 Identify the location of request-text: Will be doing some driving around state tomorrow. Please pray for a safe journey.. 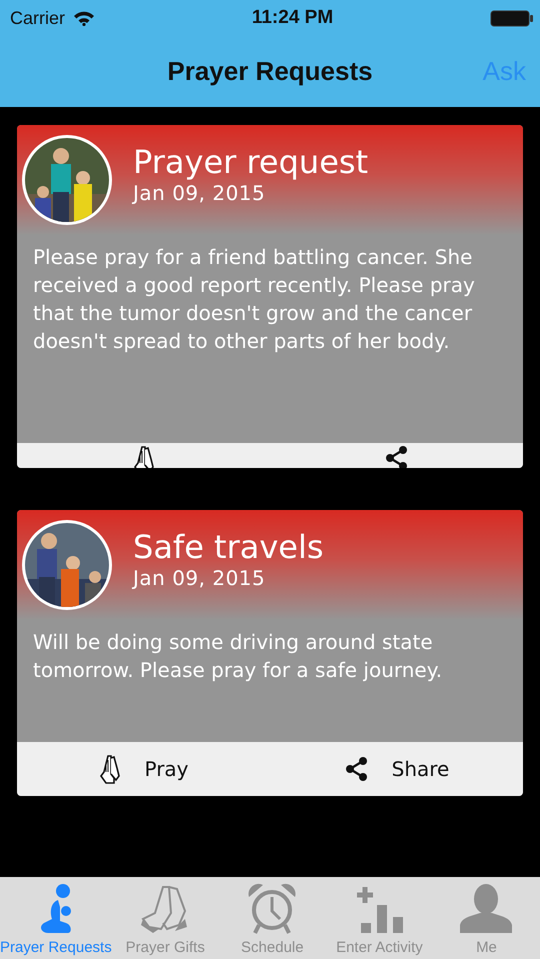
(238, 656).